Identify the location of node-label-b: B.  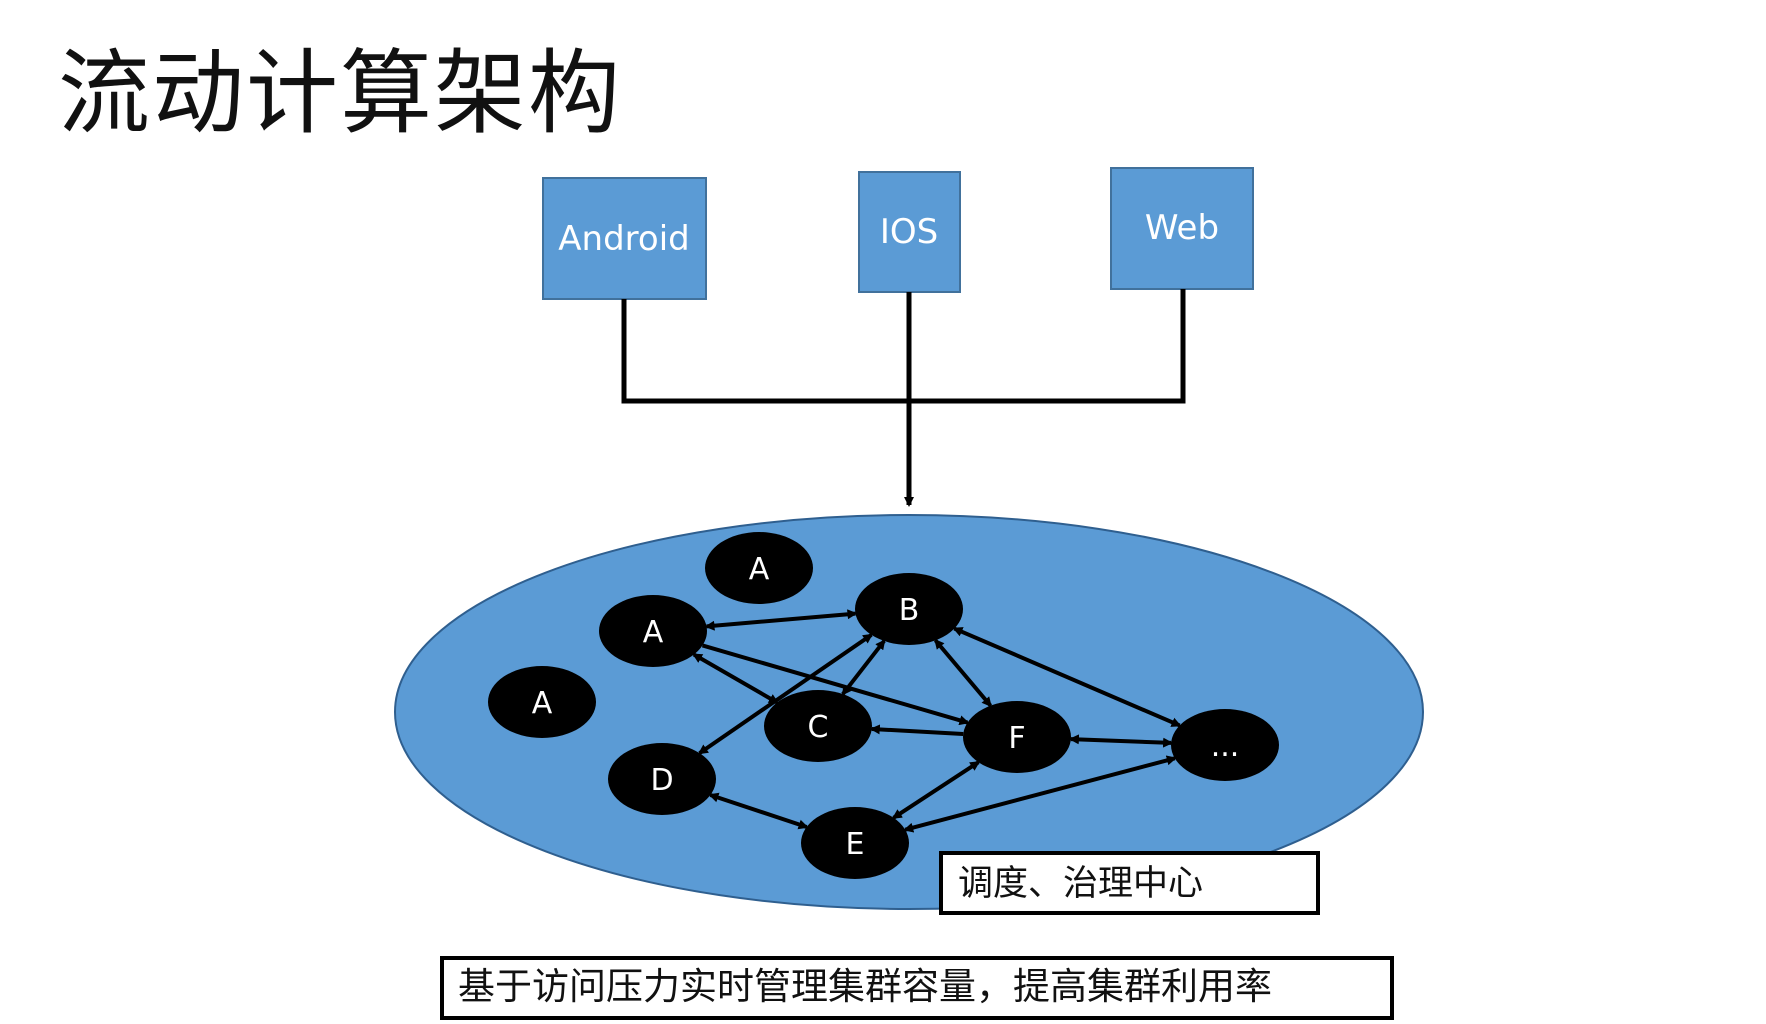
(909, 610).